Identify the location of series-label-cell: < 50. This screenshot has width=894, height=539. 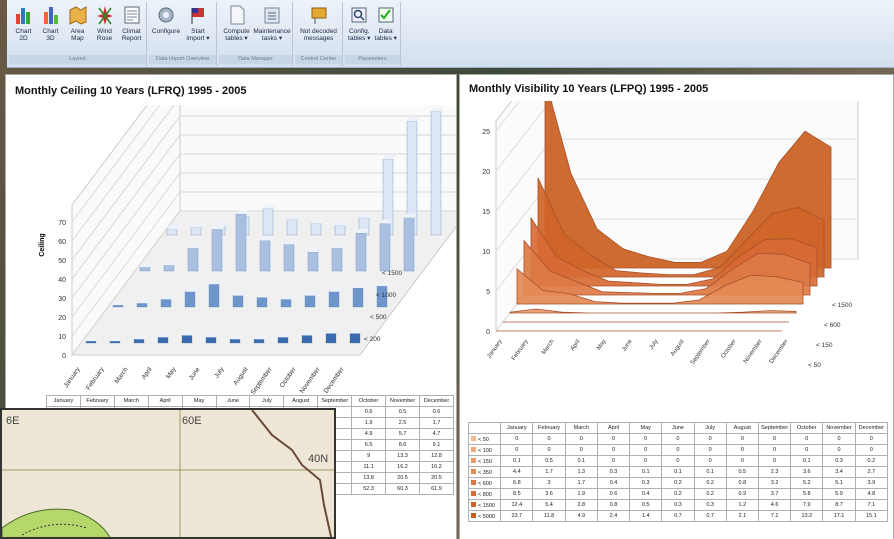
(484, 439).